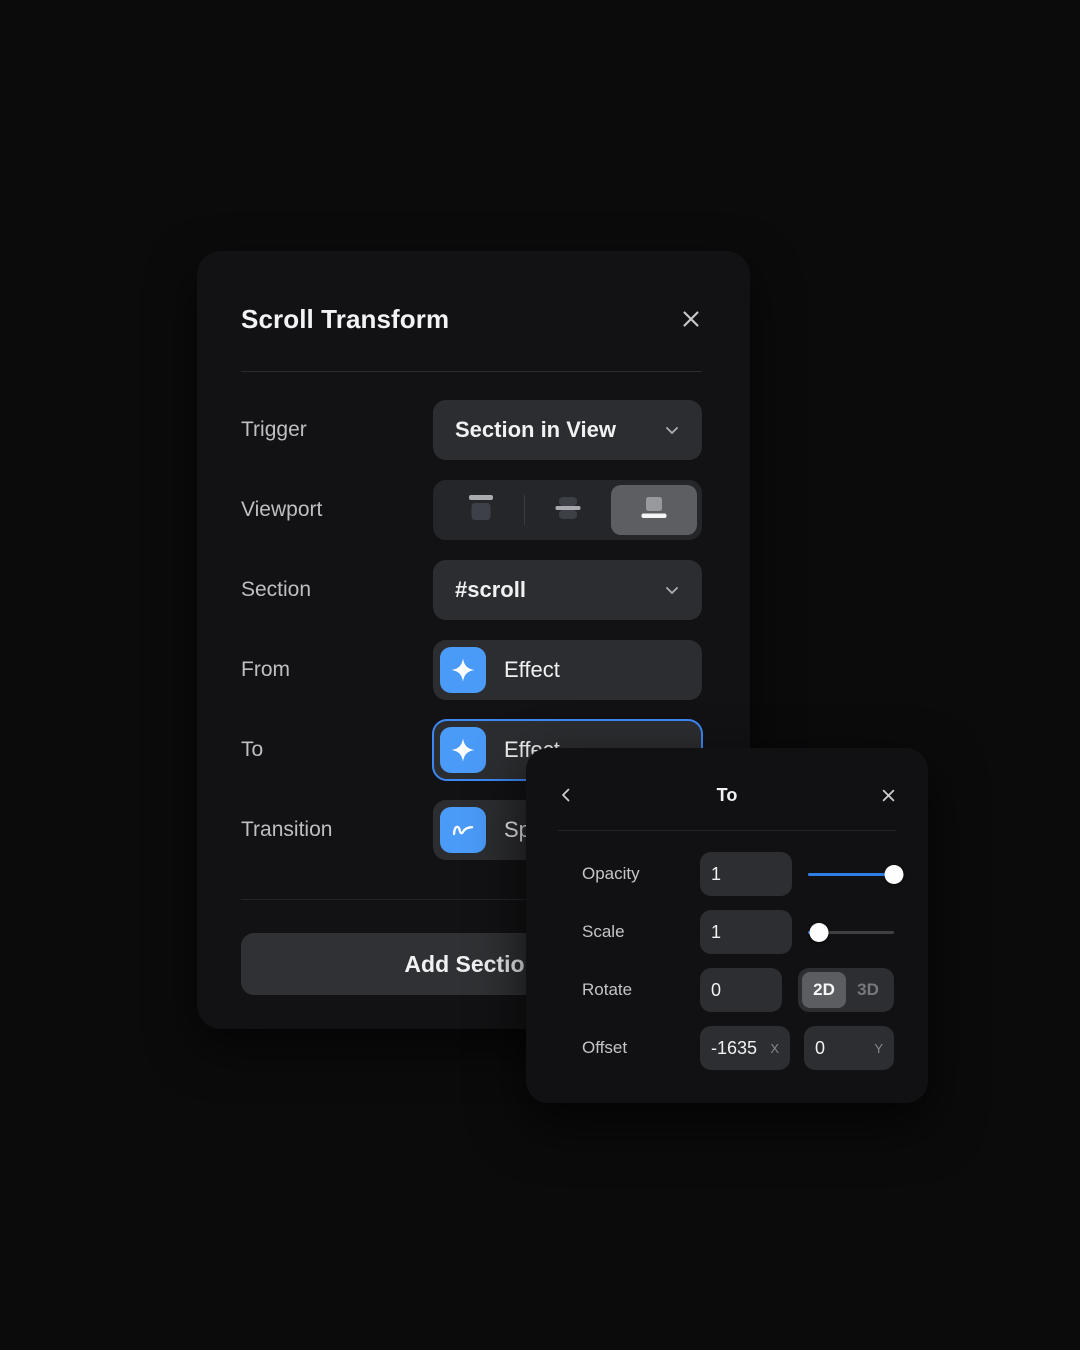  I want to click on spring-curve-icon, so click(463, 830).